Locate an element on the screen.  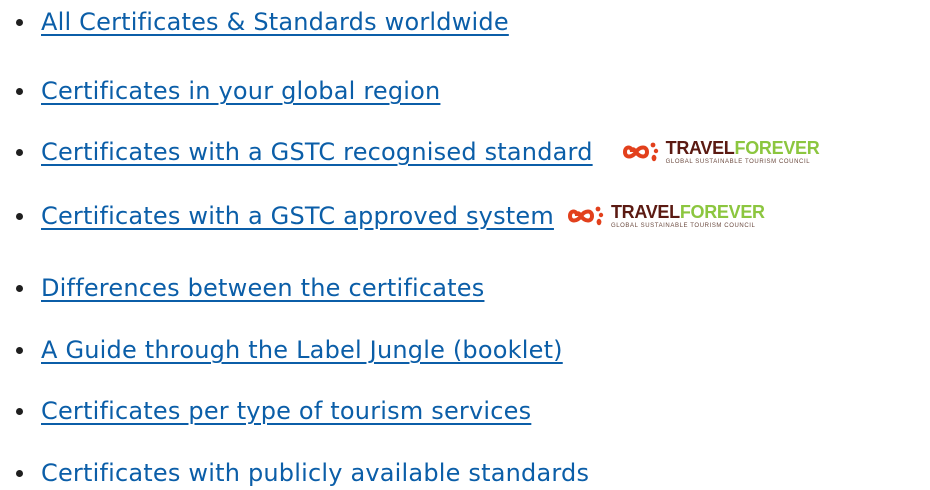
link-global-region: Certificates in your global region is located at coordinates (240, 91).